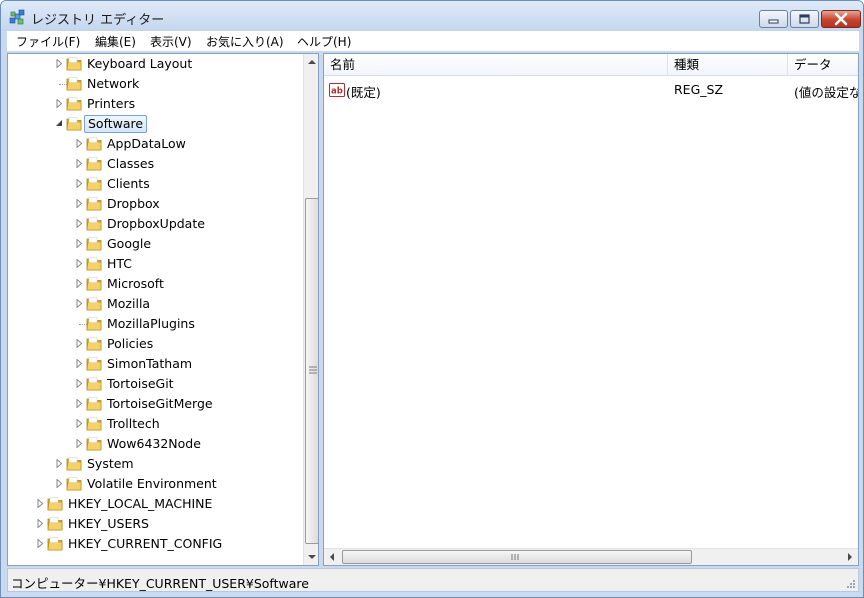 The height and width of the screenshot is (598, 864). Describe the element at coordinates (153, 304) in the screenshot. I see `tree-item: Mozilla` at that location.